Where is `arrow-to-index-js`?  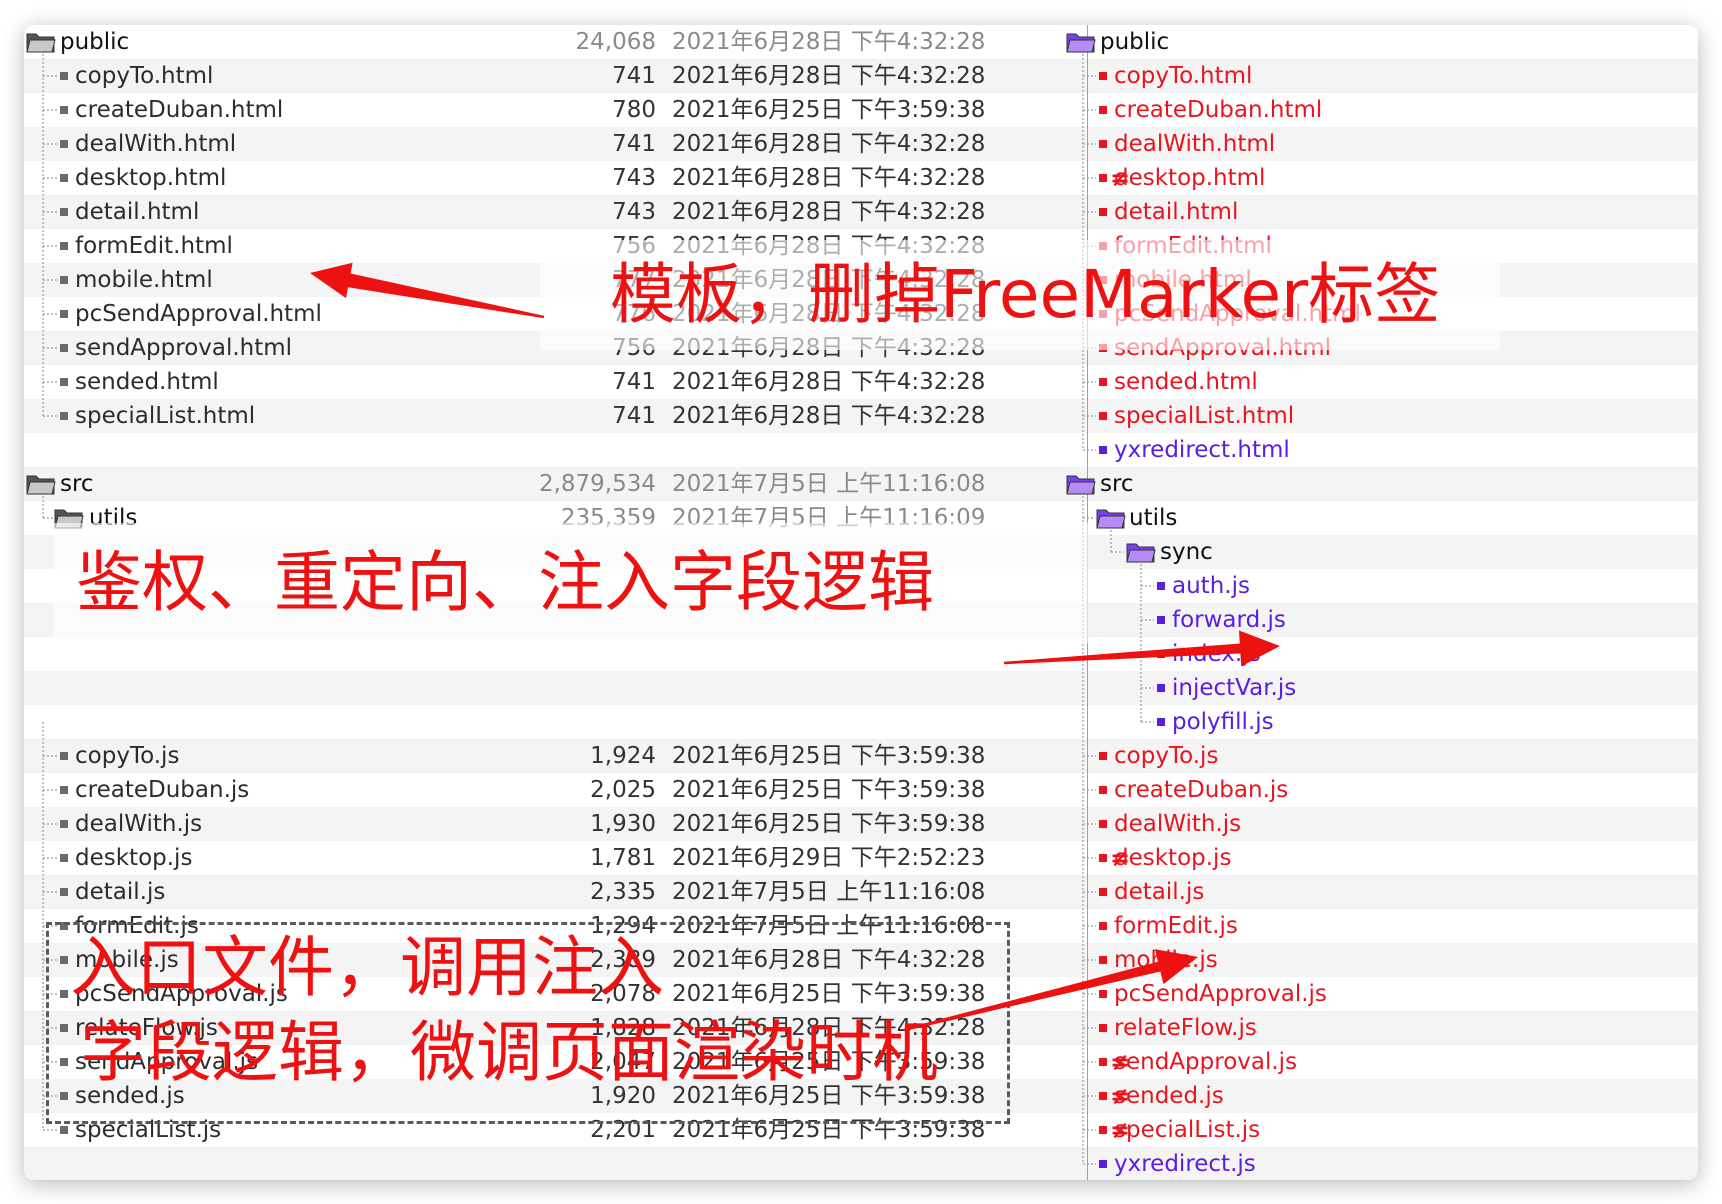 arrow-to-index-js is located at coordinates (1141, 648).